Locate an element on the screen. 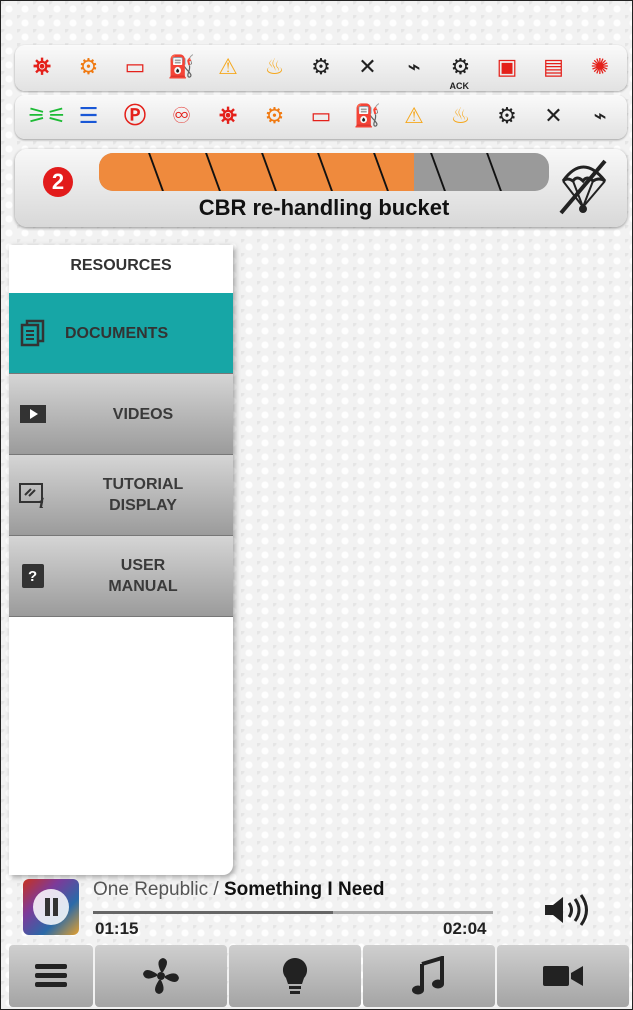  bucket-progress-bar is located at coordinates (324, 172).